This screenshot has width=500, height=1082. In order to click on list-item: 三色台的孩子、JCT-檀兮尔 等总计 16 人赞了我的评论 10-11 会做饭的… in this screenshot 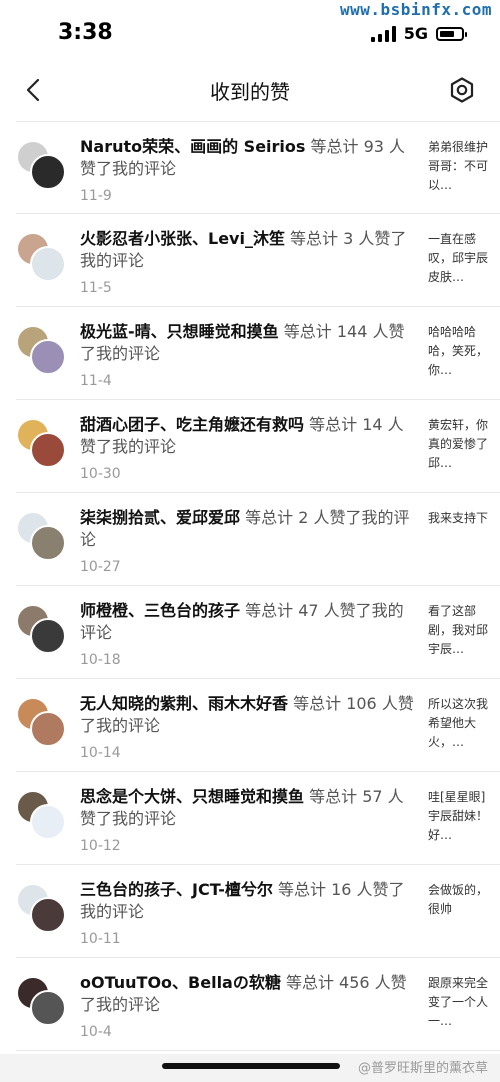, I will do `click(258, 911)`.